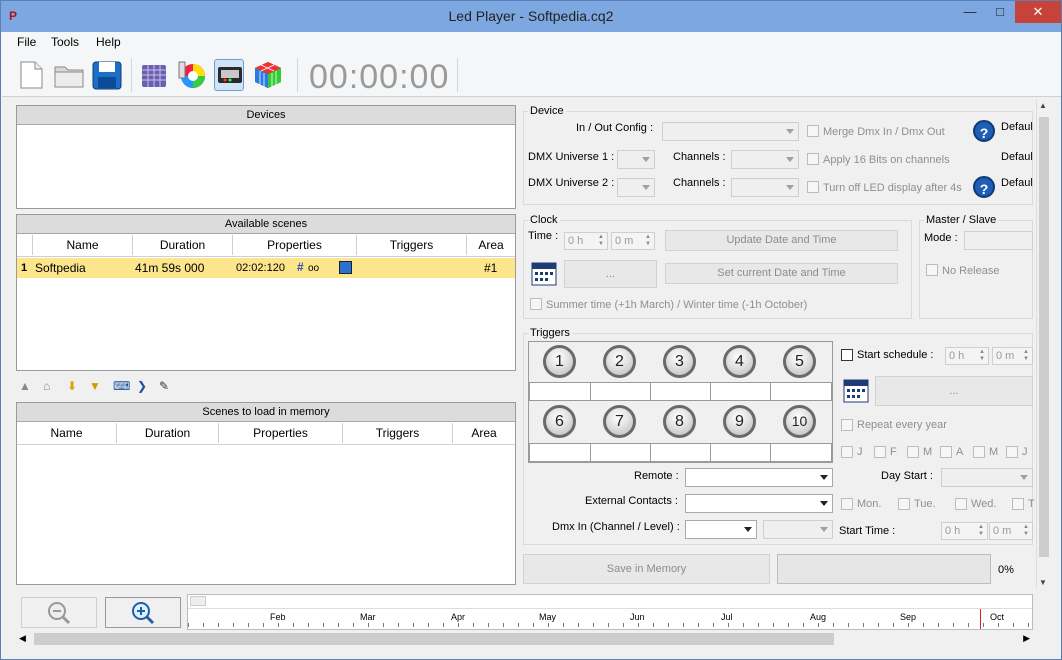  What do you see at coordinates (984, 187) in the screenshot?
I see `help-icon-2: ?` at bounding box center [984, 187].